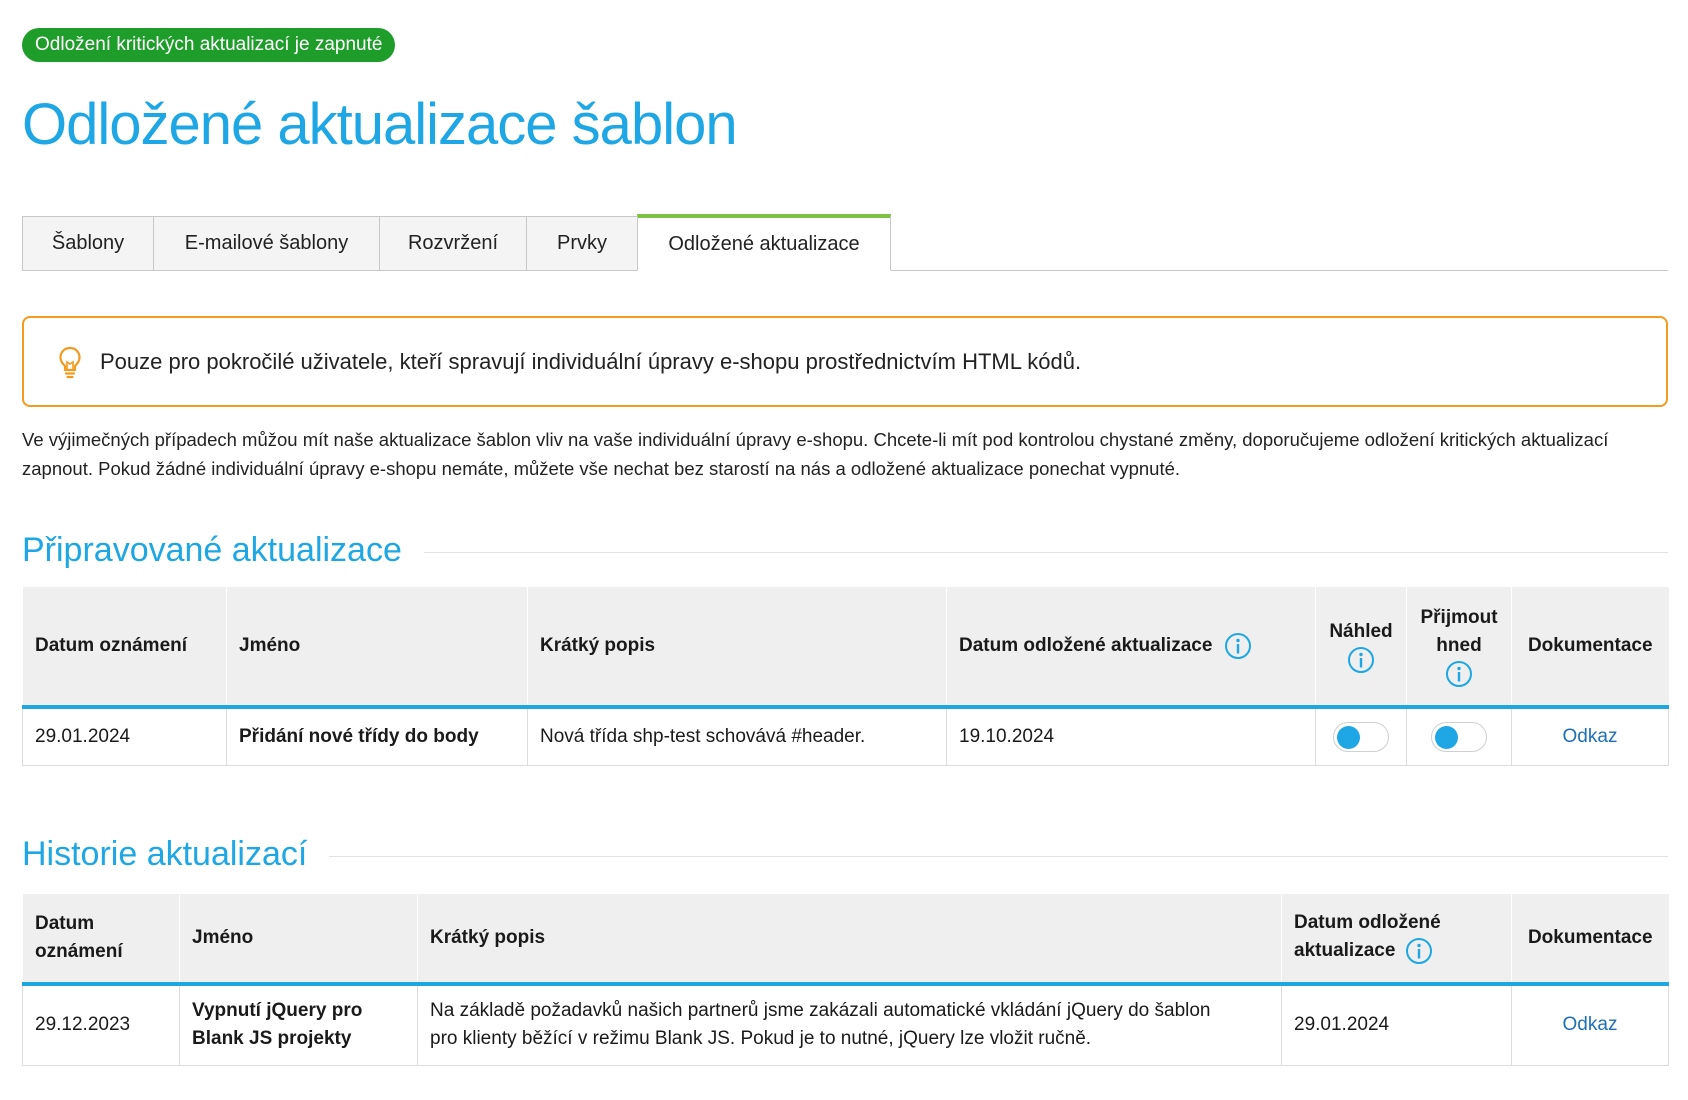 Image resolution: width=1688 pixels, height=1100 pixels. Describe the element at coordinates (1367, 923) in the screenshot. I see `col-deferred-label-1: Datum odložené` at that location.